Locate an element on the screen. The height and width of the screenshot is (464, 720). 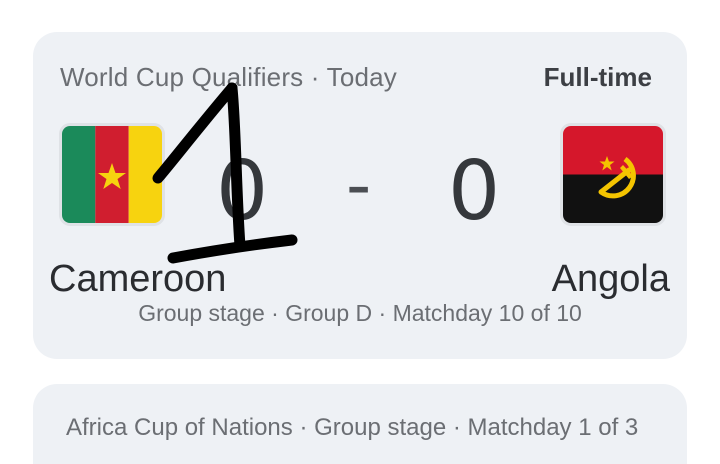
away-score: 0 is located at coordinates (474, 191).